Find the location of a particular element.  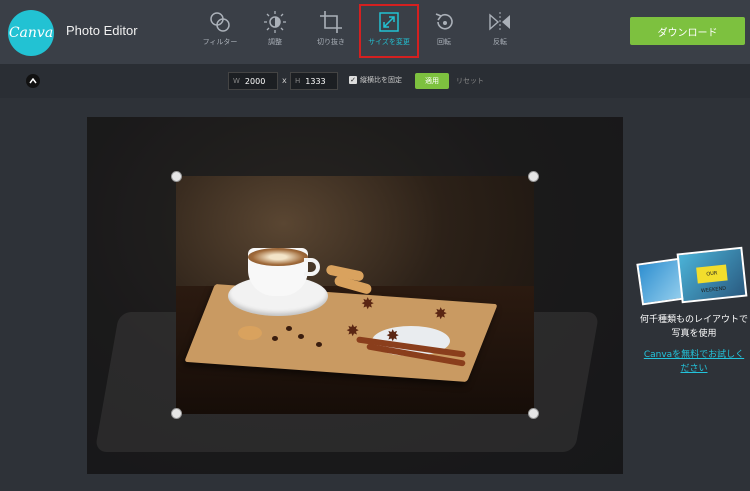

resize-handle-bottom-right is located at coordinates (533, 413).